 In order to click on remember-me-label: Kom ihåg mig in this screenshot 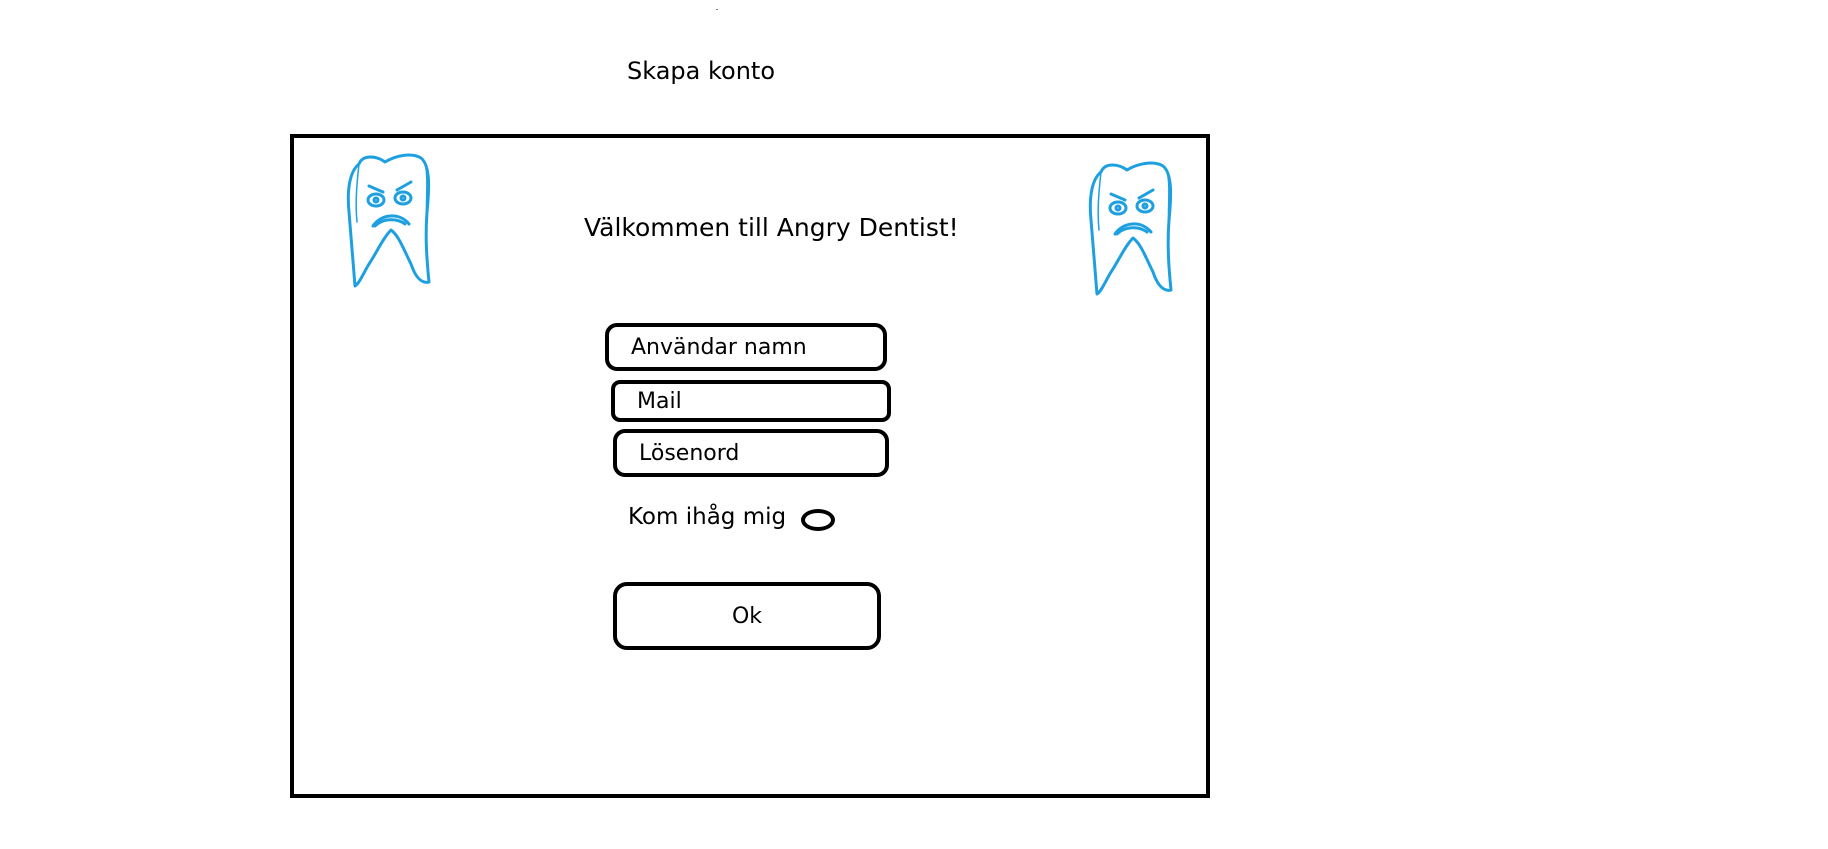, I will do `click(707, 517)`.